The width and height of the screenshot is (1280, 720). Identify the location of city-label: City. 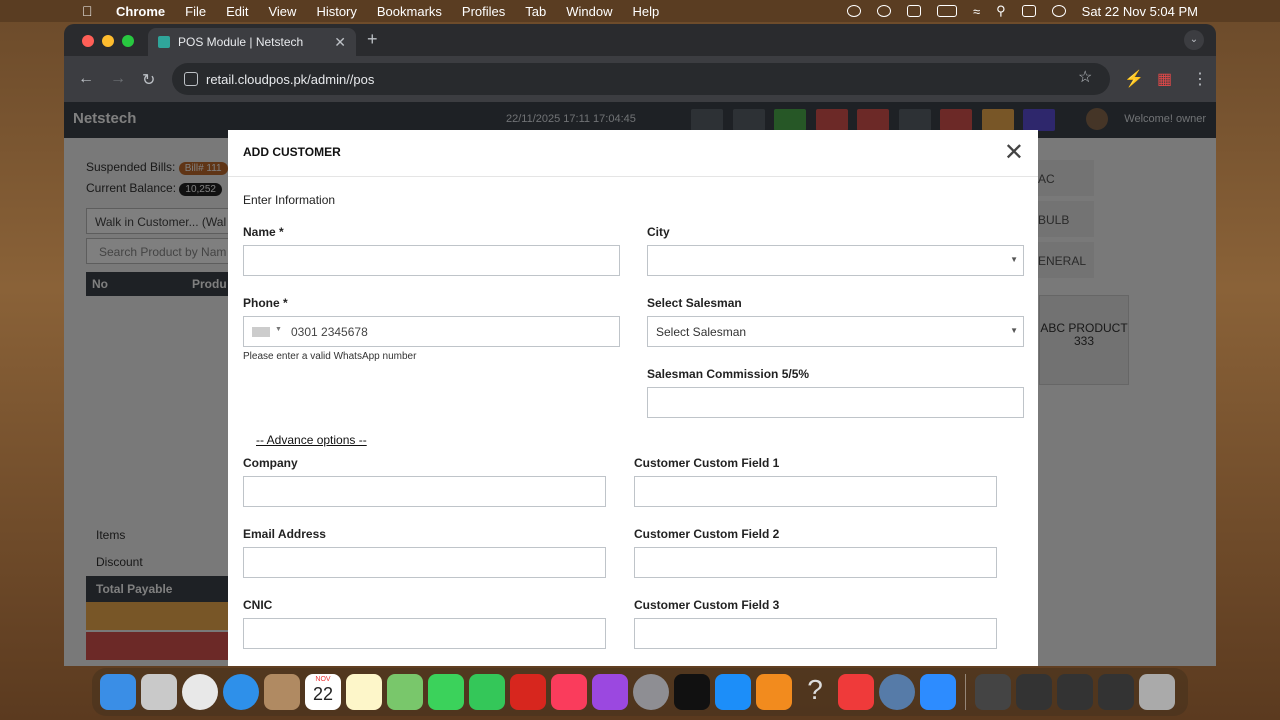
(658, 232).